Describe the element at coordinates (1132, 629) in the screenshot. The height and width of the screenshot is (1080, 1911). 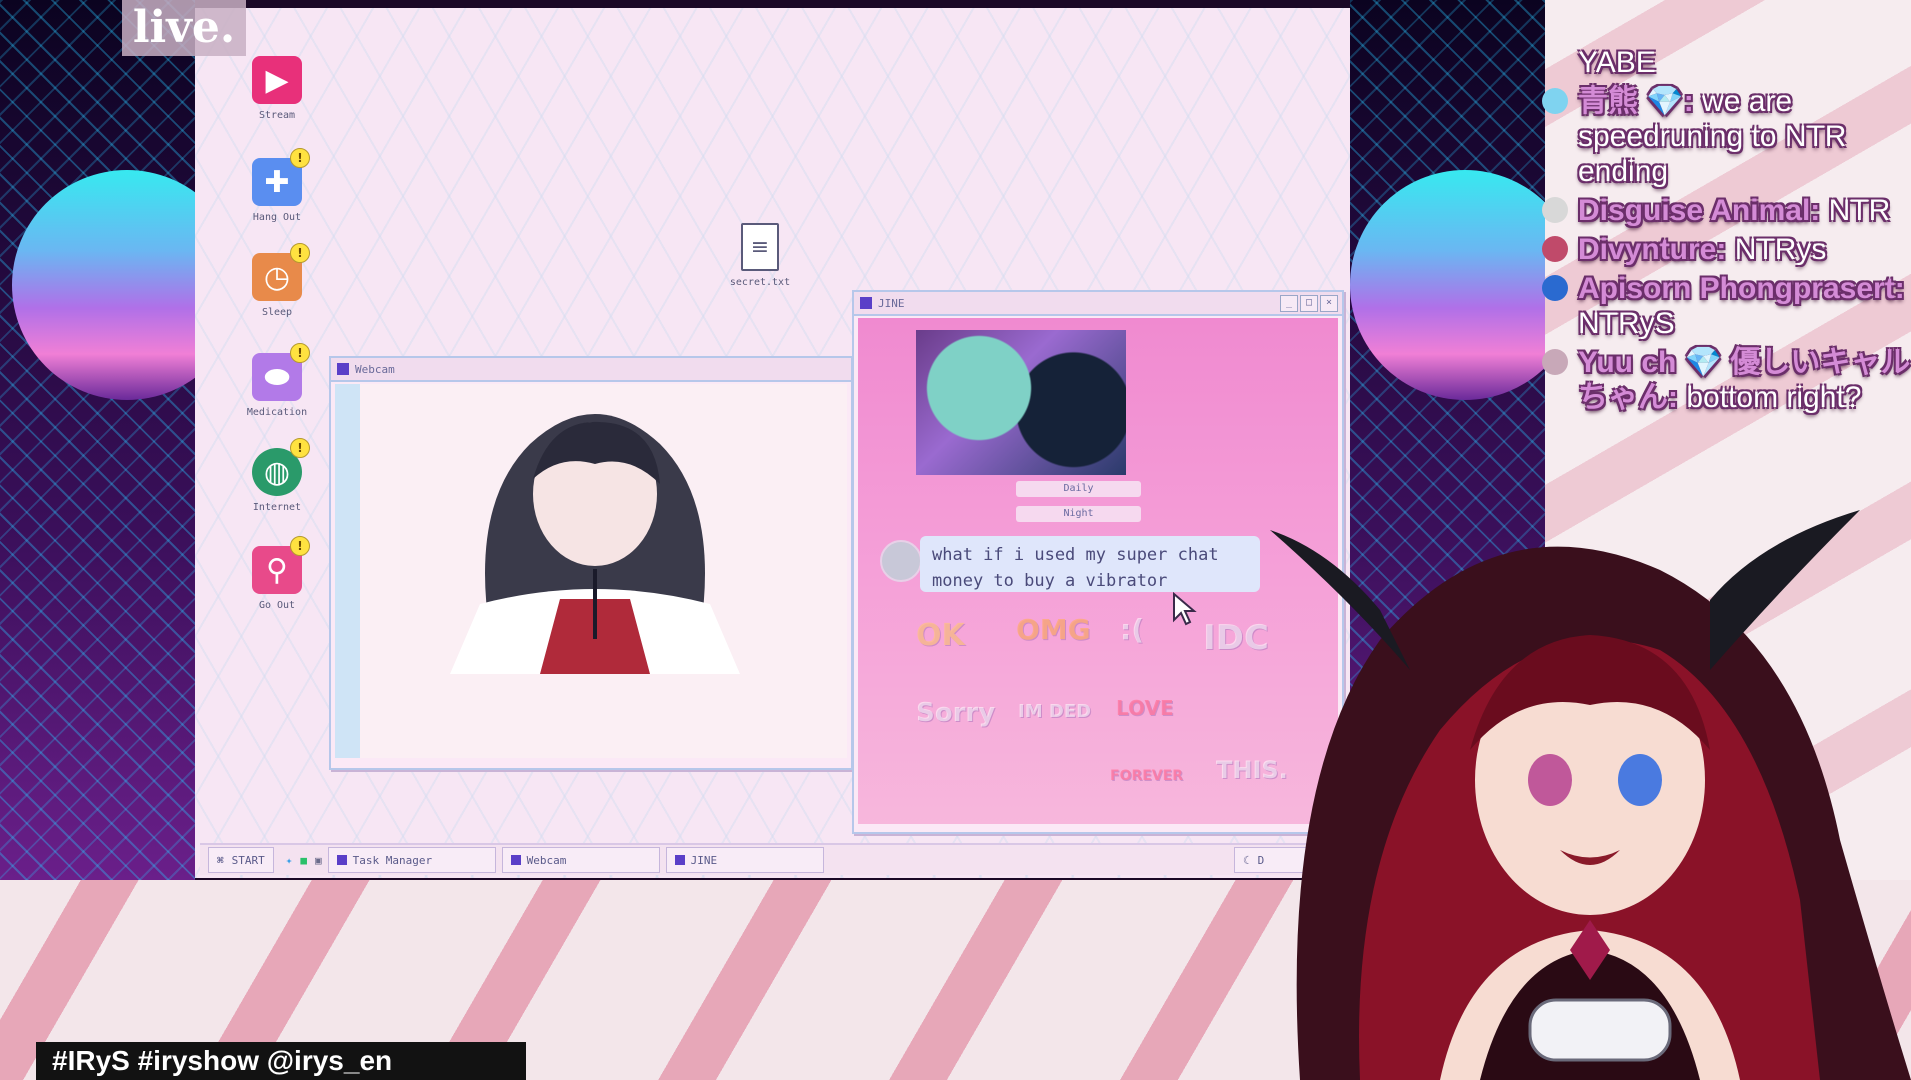
I see `stamp-sad: :(` at that location.